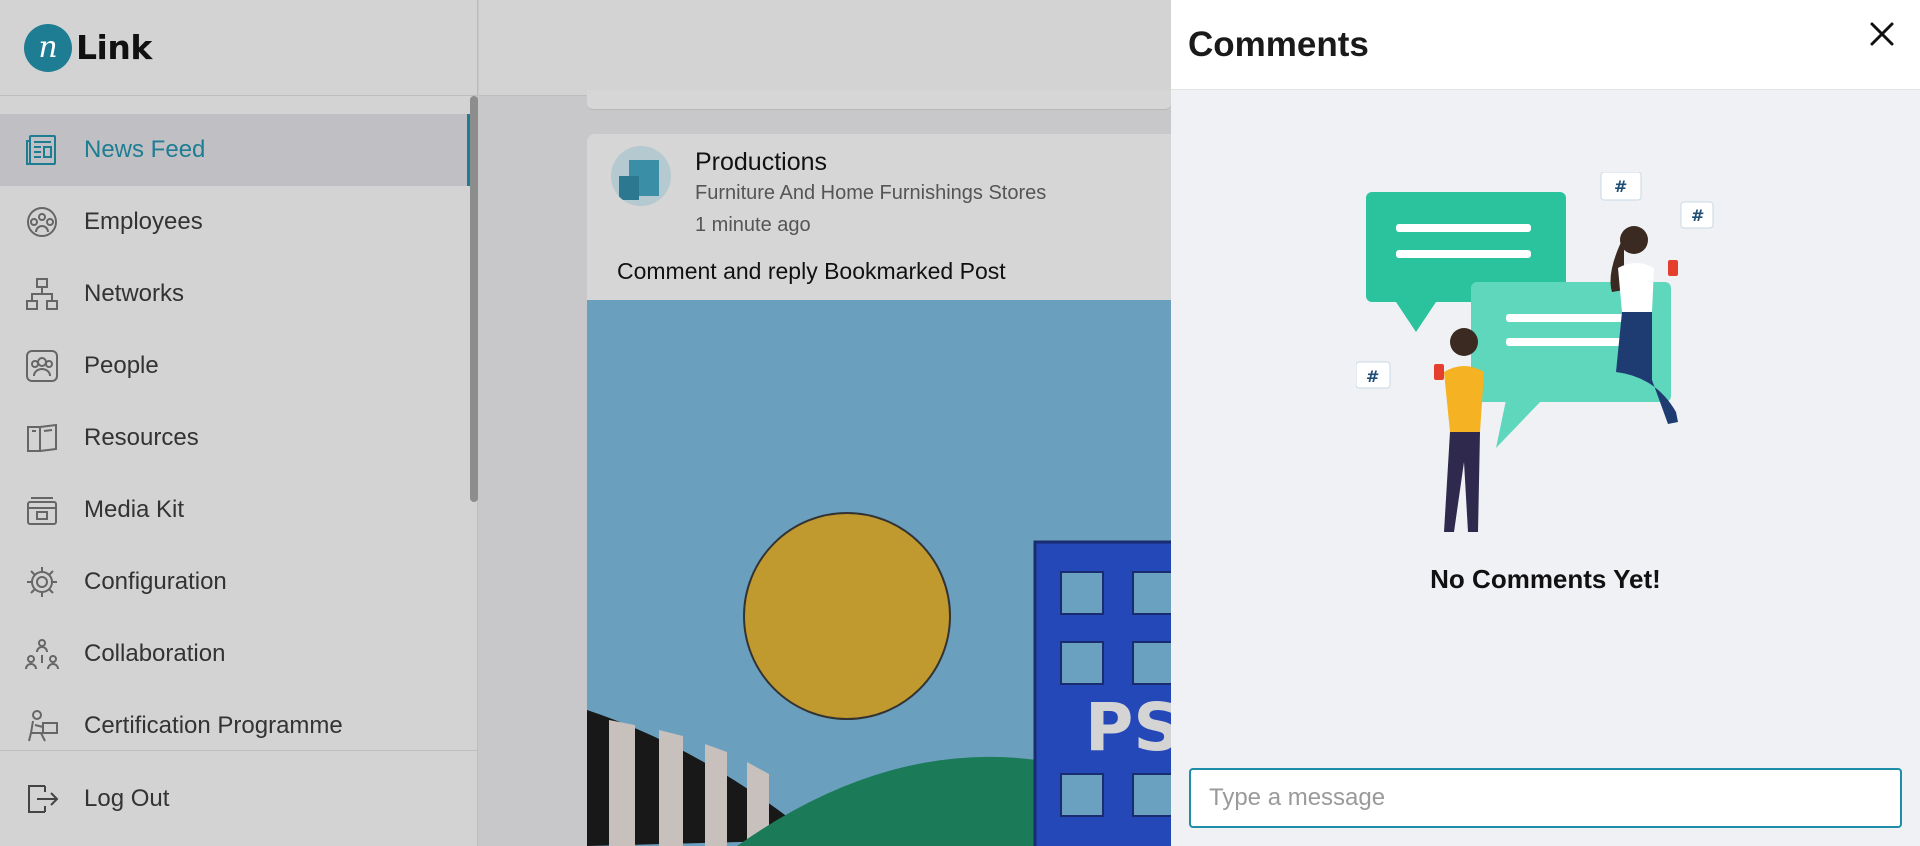 The width and height of the screenshot is (1920, 846). What do you see at coordinates (238, 48) in the screenshot?
I see `sidebar-header: n Link` at bounding box center [238, 48].